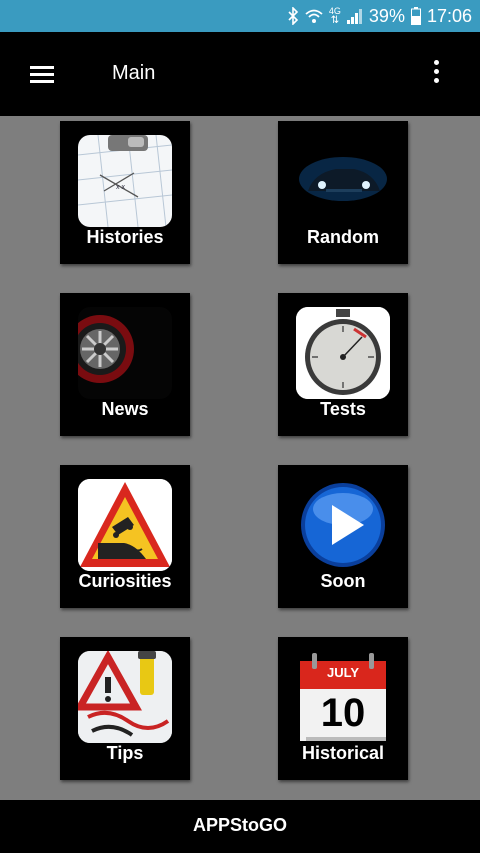 The image size is (480, 853). I want to click on tile-curiosities: Curiosities, so click(125, 536).